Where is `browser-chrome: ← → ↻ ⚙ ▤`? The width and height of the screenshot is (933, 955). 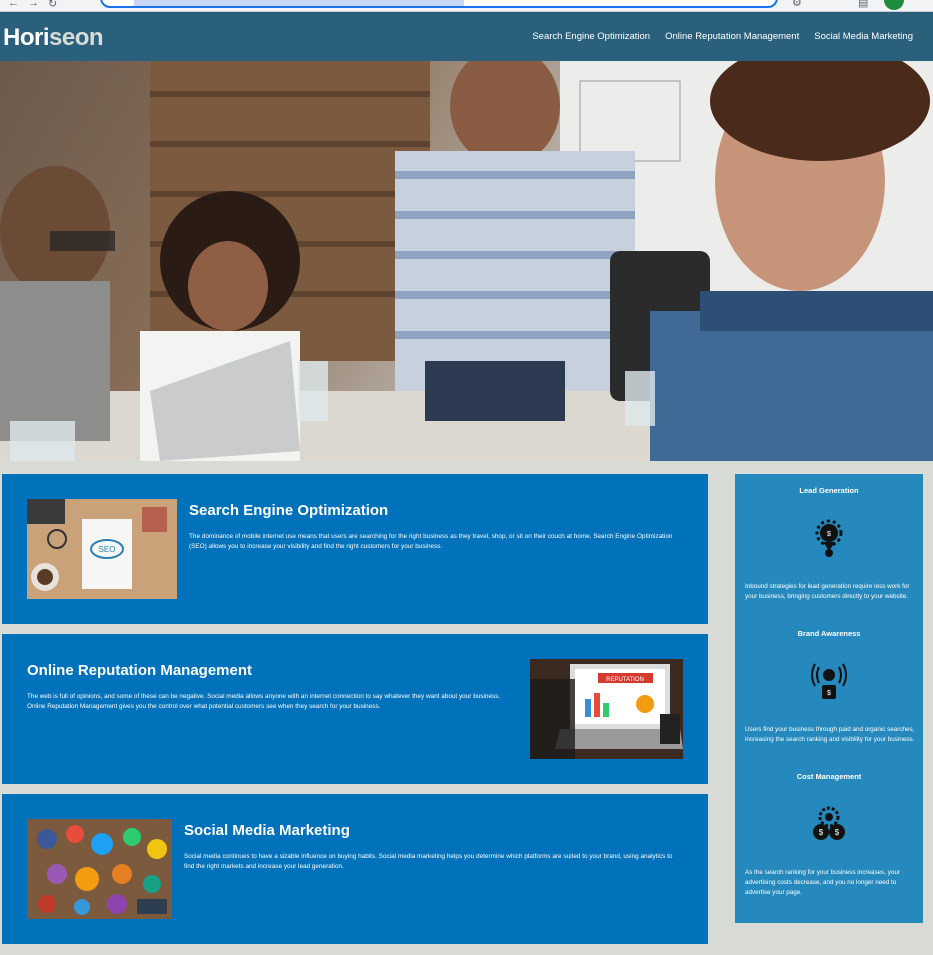 browser-chrome: ← → ↻ ⚙ ▤ is located at coordinates (466, 6).